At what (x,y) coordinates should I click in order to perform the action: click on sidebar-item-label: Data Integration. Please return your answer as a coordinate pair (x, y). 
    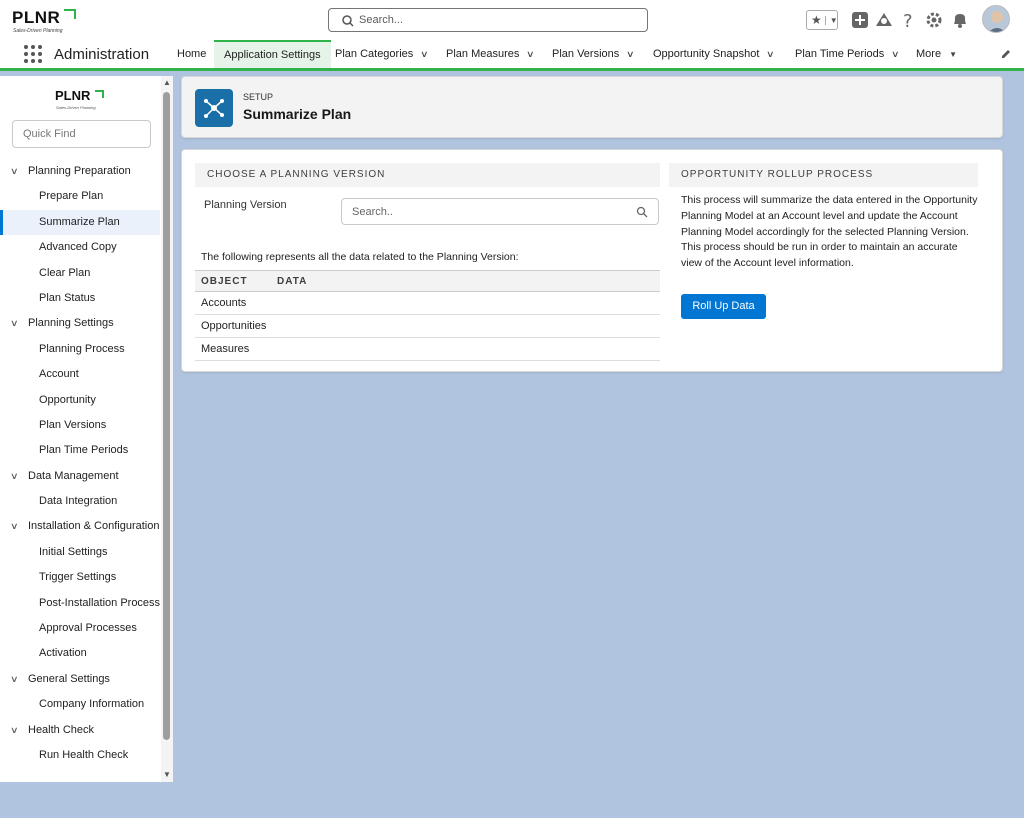
    Looking at the image, I should click on (78, 501).